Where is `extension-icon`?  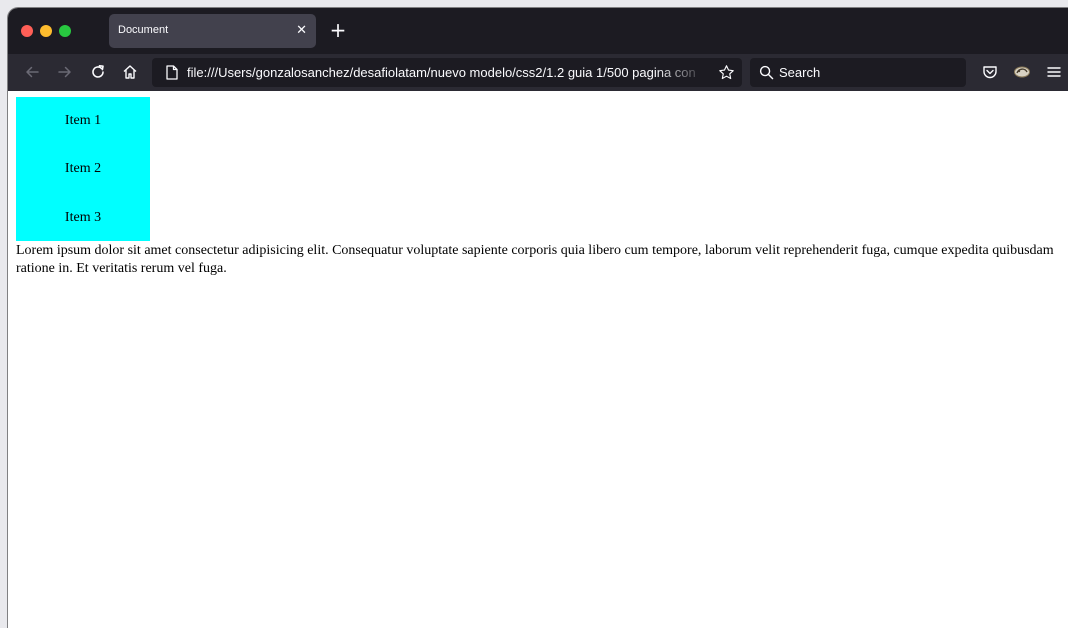 extension-icon is located at coordinates (1022, 72).